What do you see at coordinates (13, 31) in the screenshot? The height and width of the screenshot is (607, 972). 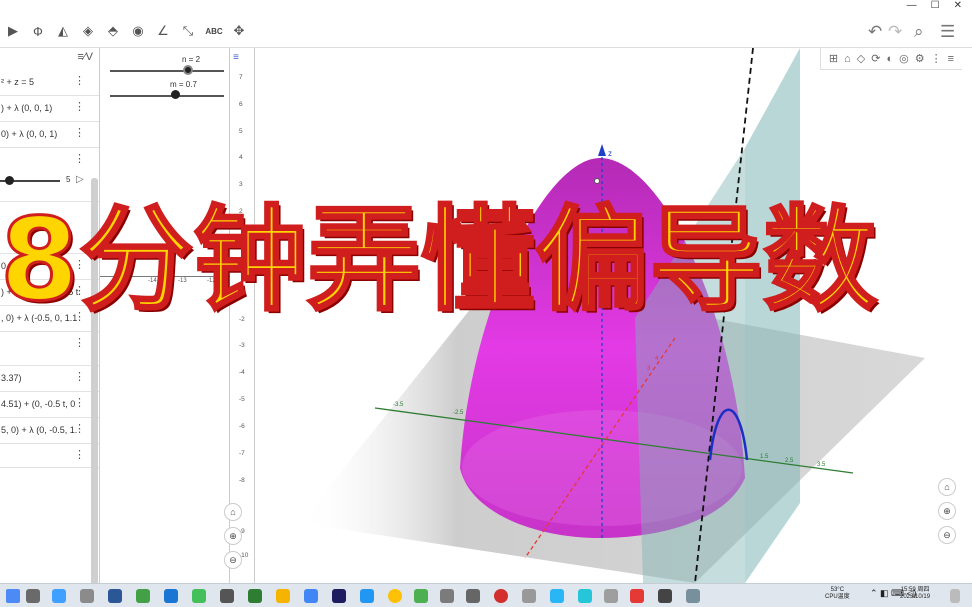 I see `point-icon: ▶` at bounding box center [13, 31].